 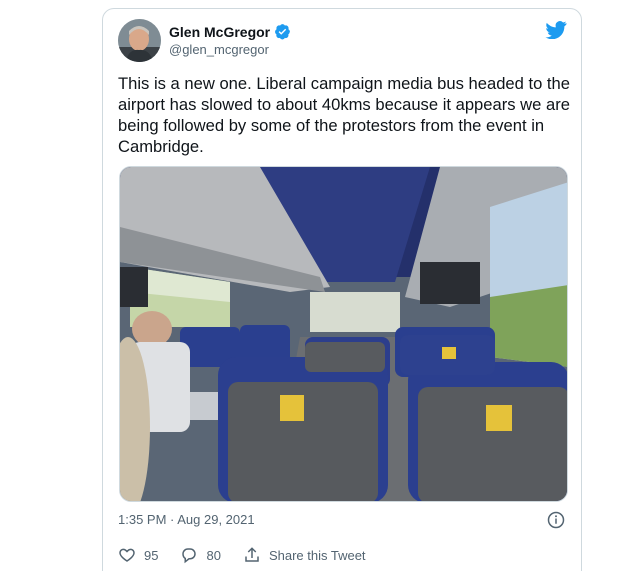 I want to click on avatar, so click(x=139, y=40).